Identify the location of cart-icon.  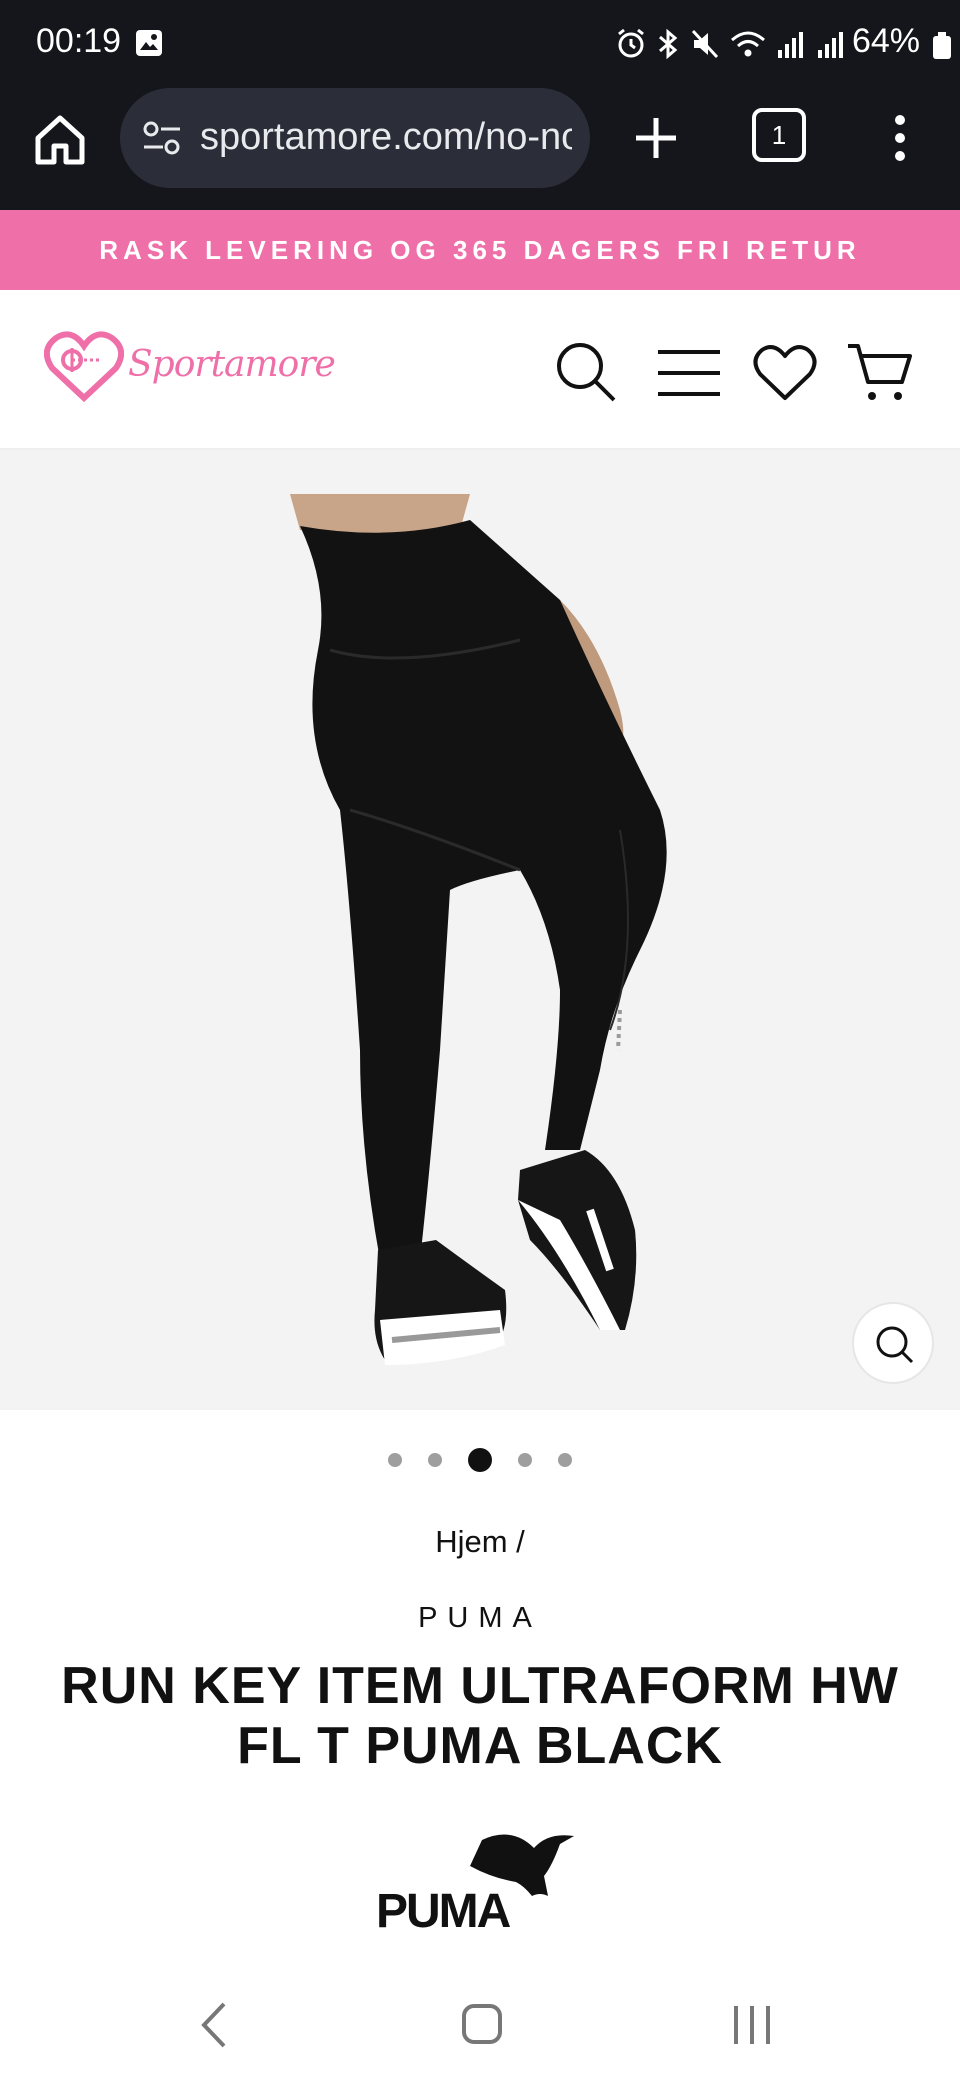
(879, 373).